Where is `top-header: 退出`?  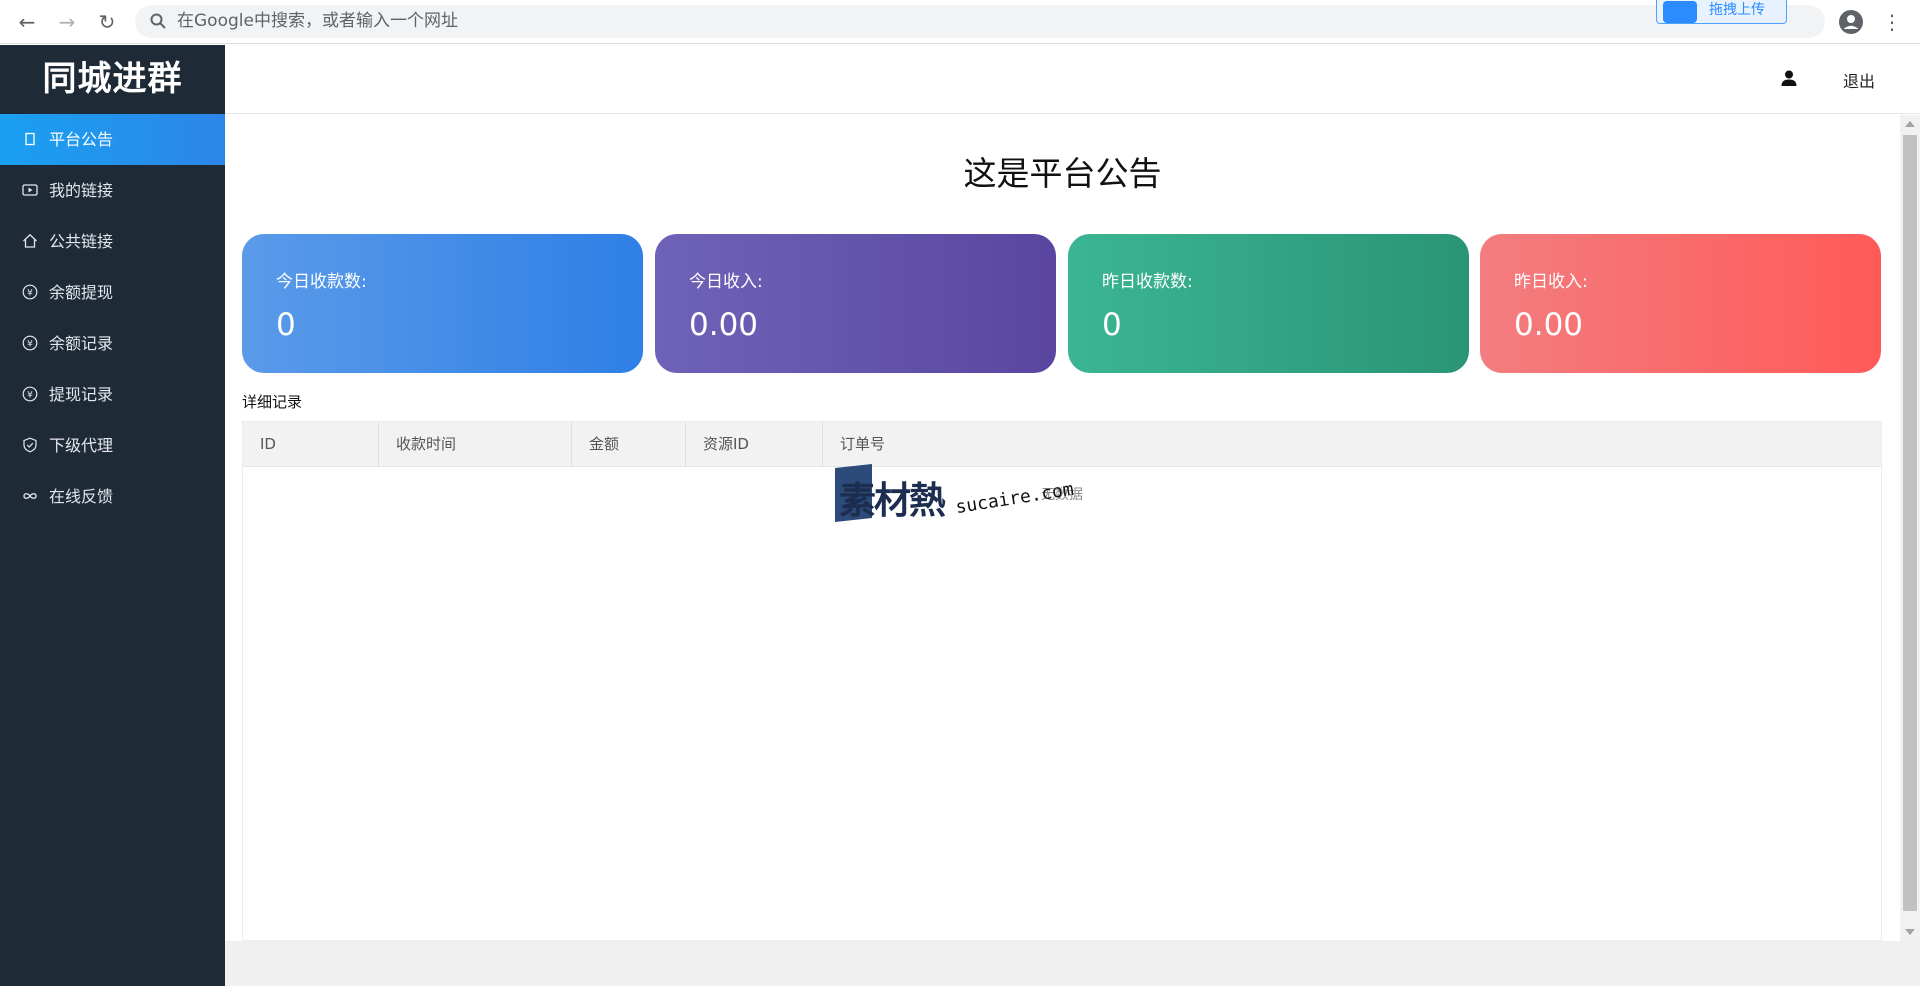
top-header: 退出 is located at coordinates (1072, 79).